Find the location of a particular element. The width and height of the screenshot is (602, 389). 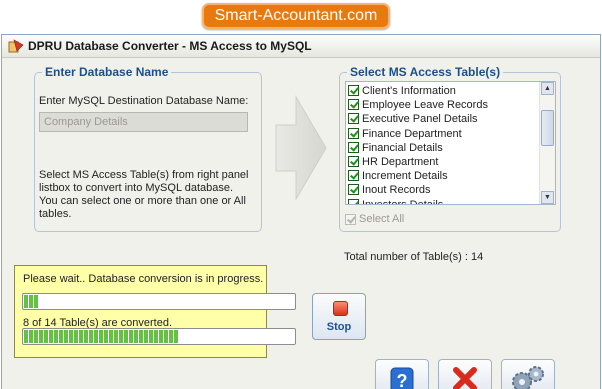

exit-button is located at coordinates (465, 374).